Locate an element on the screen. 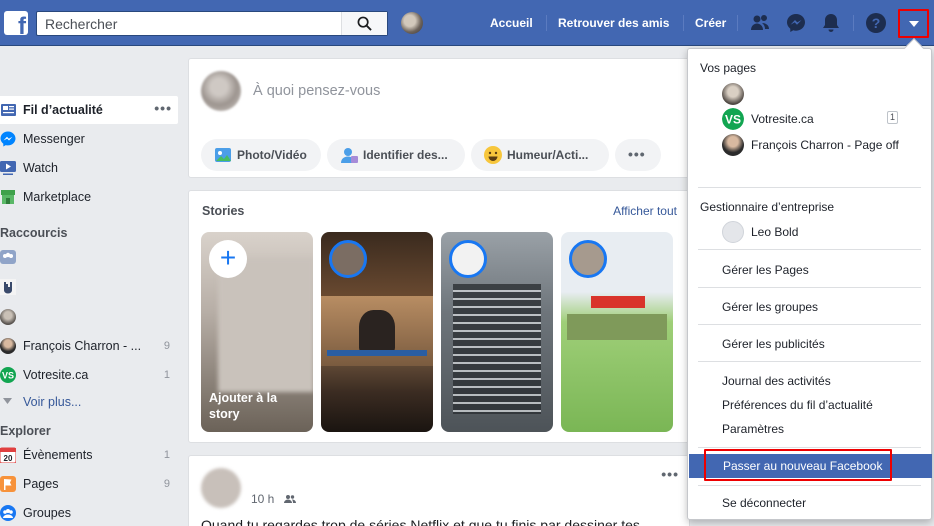 The width and height of the screenshot is (934, 526). menu-page-votresite: VS Votresite.ca 1 is located at coordinates (809, 118).